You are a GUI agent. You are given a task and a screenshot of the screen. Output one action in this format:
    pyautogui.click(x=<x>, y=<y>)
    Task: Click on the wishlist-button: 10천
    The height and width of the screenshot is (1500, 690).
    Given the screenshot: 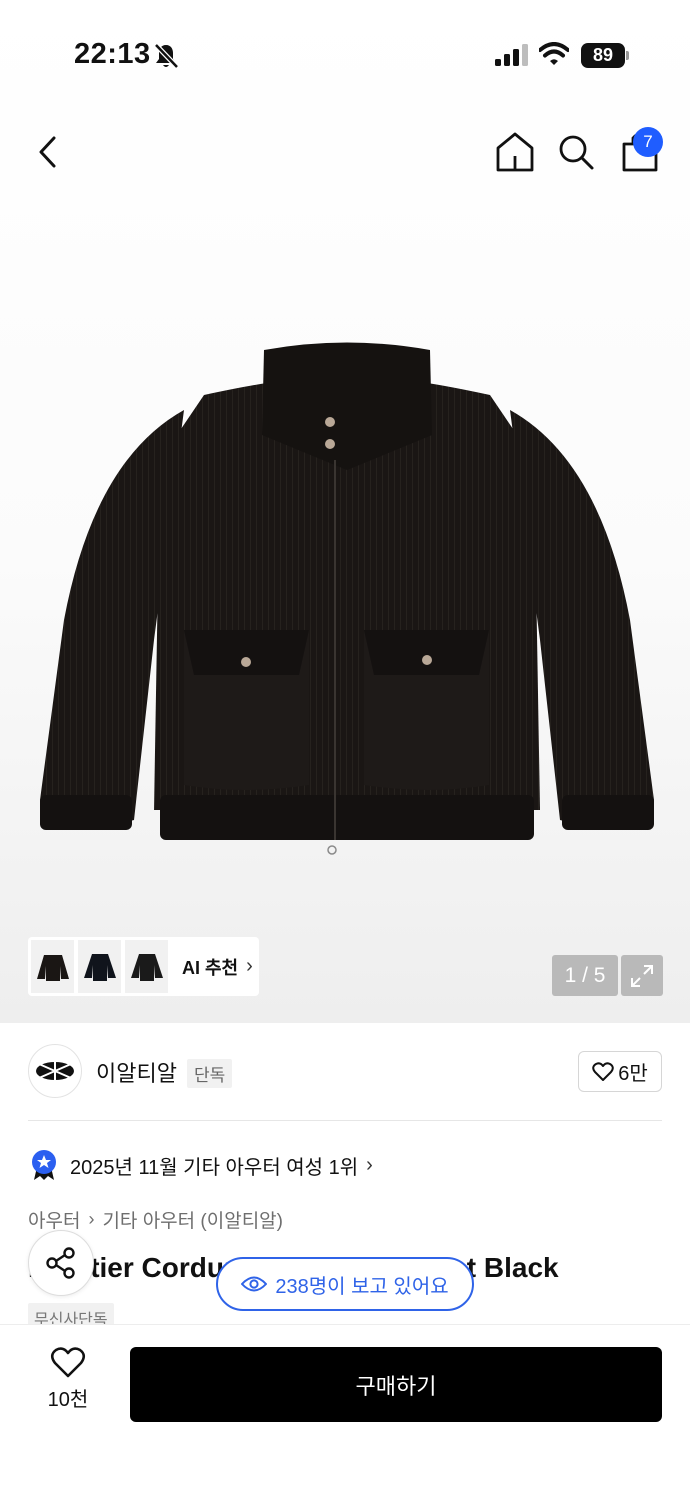 What is the action you would take?
    pyautogui.click(x=68, y=1385)
    